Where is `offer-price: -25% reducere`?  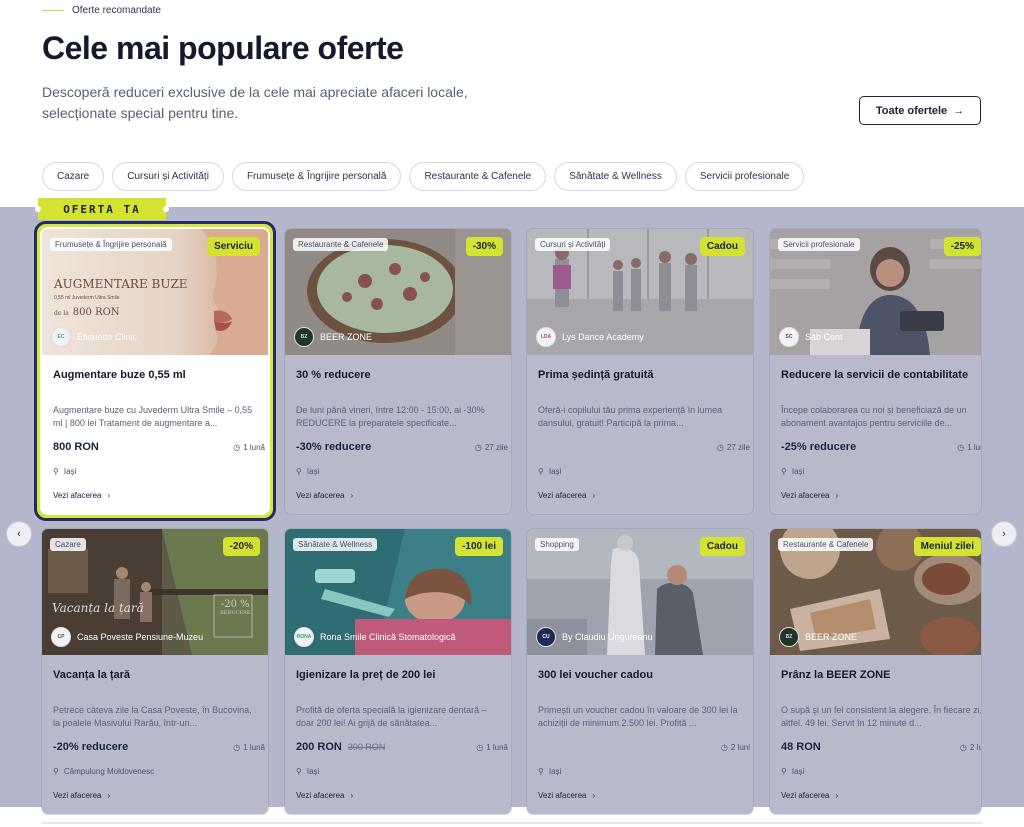
offer-price: -25% reducere is located at coordinates (819, 447).